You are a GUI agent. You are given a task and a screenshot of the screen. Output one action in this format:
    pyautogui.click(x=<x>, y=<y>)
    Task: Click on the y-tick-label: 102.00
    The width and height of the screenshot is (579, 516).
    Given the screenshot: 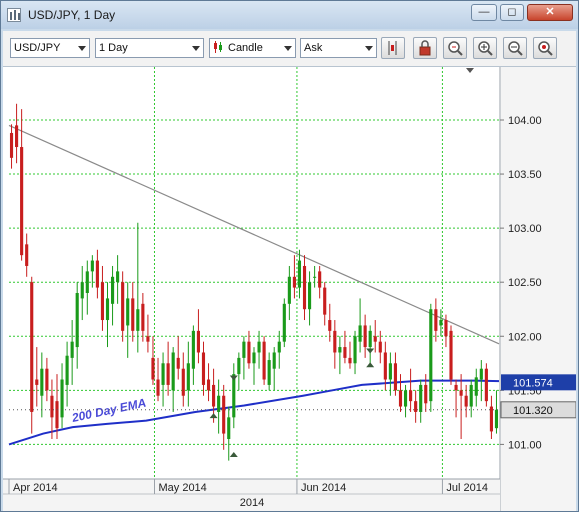 What is the action you would take?
    pyautogui.click(x=525, y=337)
    